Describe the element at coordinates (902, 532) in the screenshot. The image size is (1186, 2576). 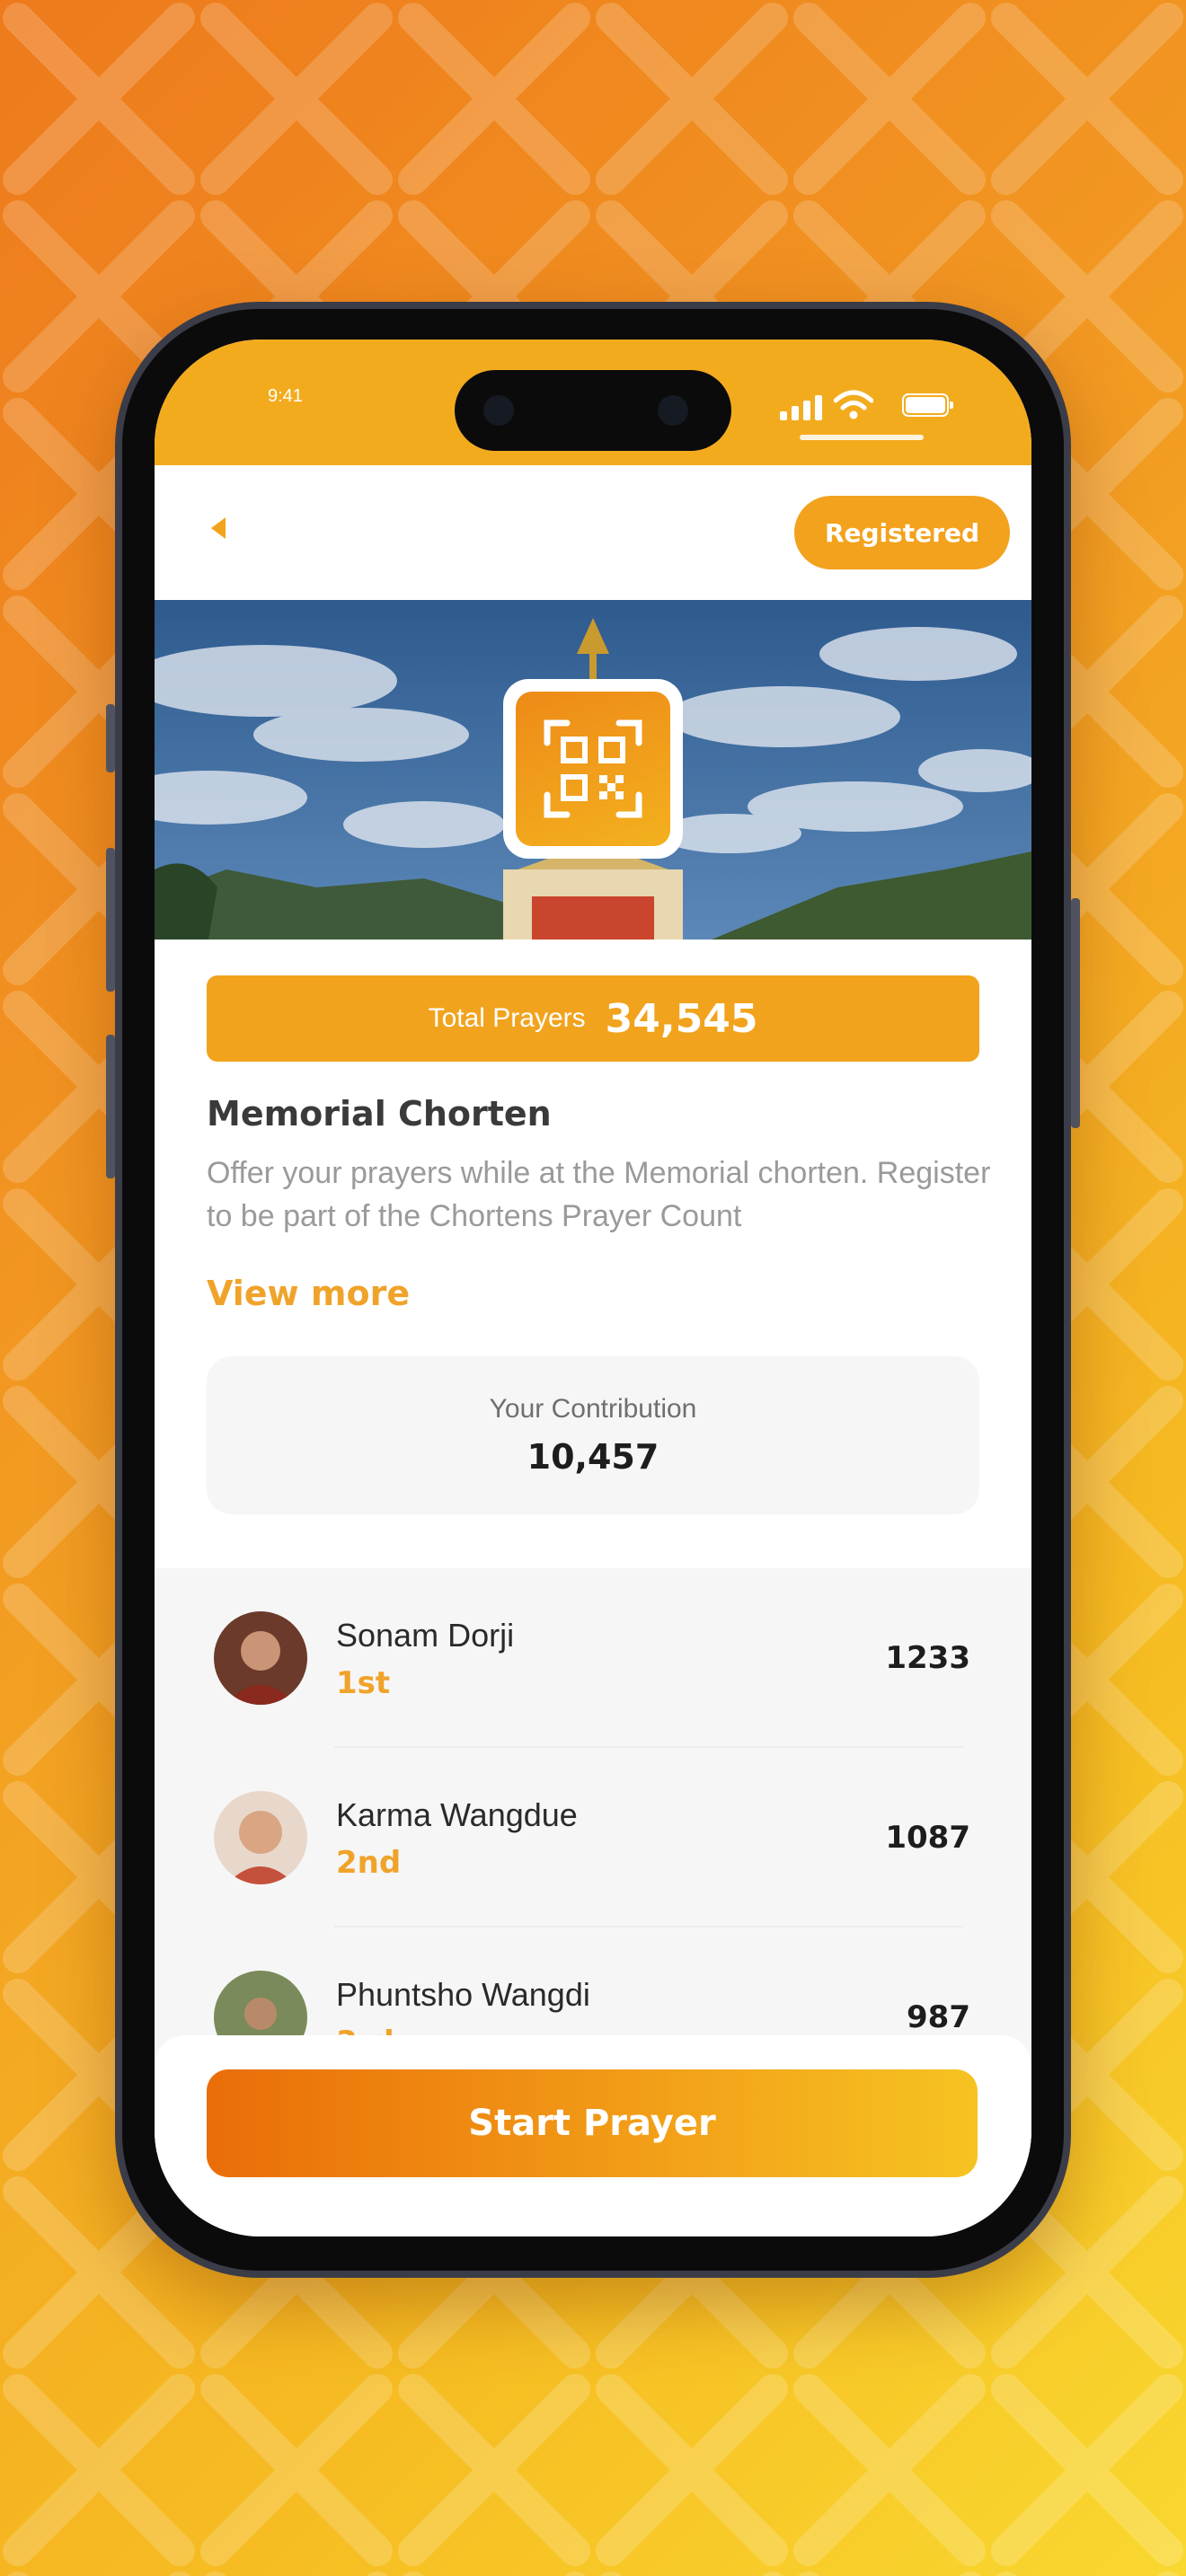
I see `registered-button: Registered` at that location.